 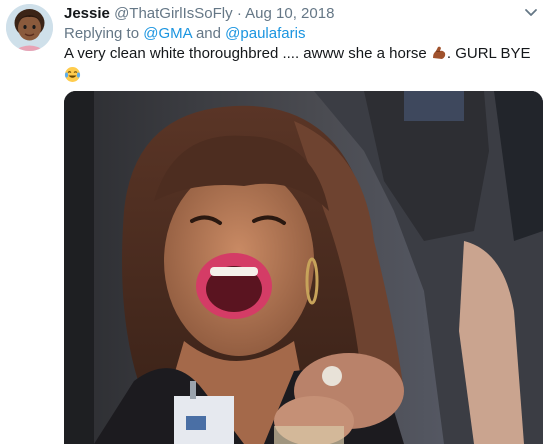 I want to click on tweet-date: Aug 10, 2018, so click(x=289, y=13).